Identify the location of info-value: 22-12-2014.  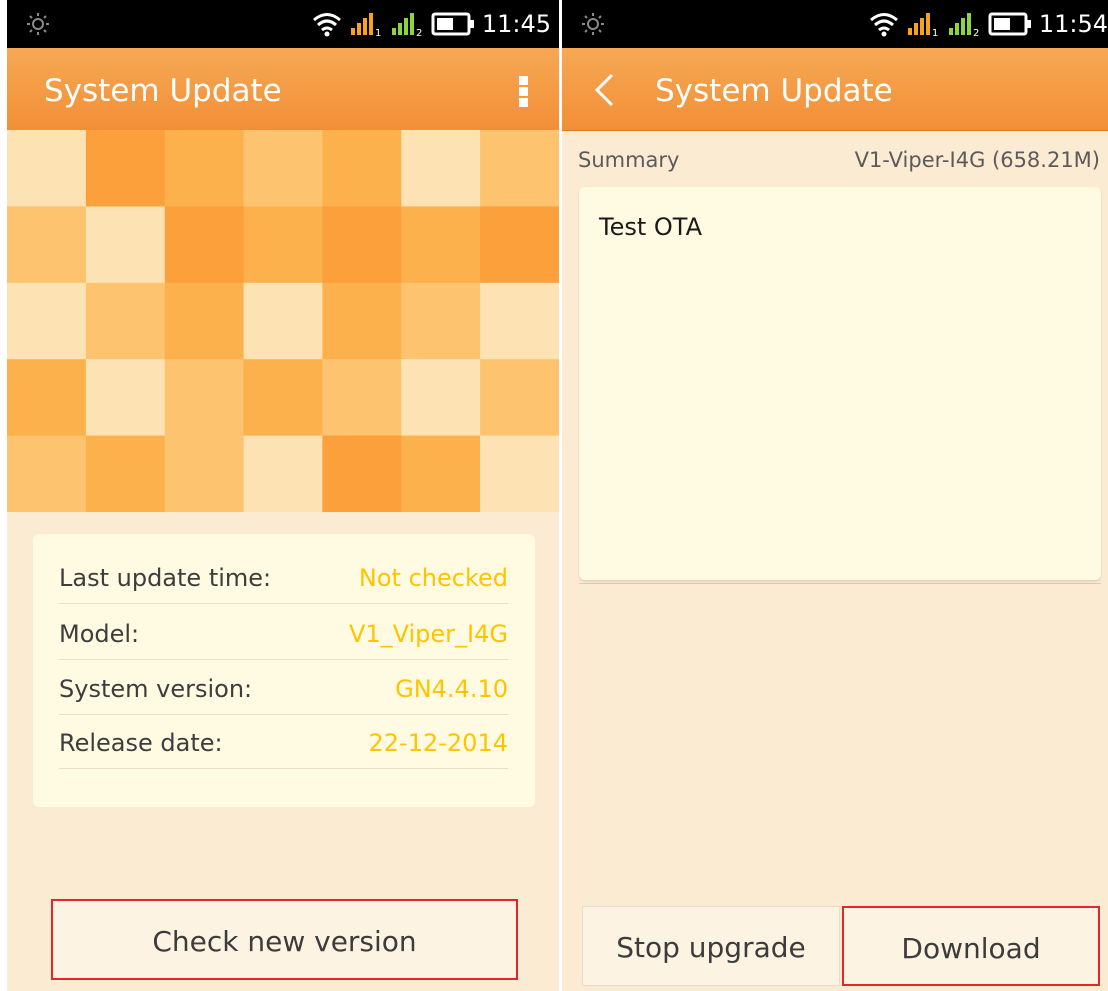
(438, 743).